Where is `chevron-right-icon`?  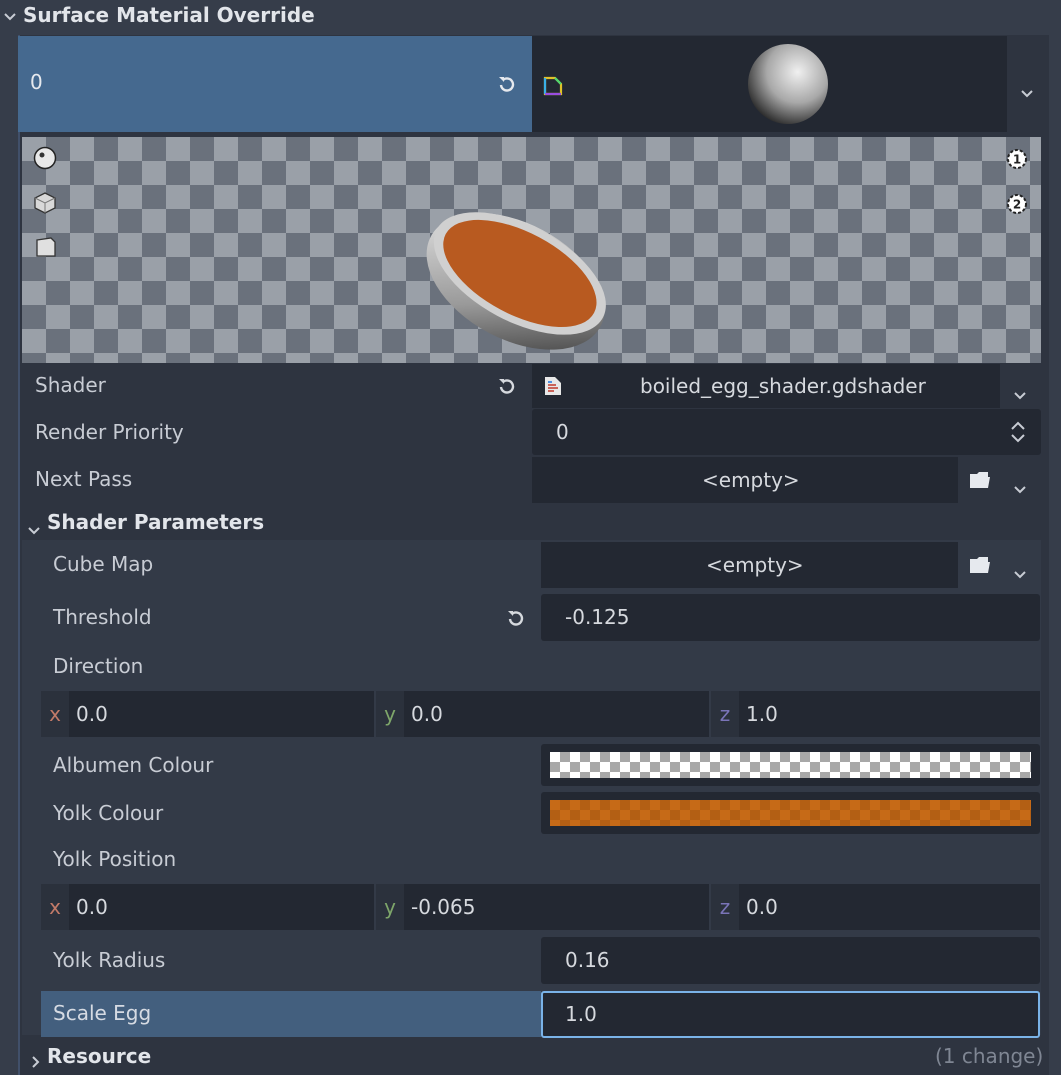 chevron-right-icon is located at coordinates (36, 1062).